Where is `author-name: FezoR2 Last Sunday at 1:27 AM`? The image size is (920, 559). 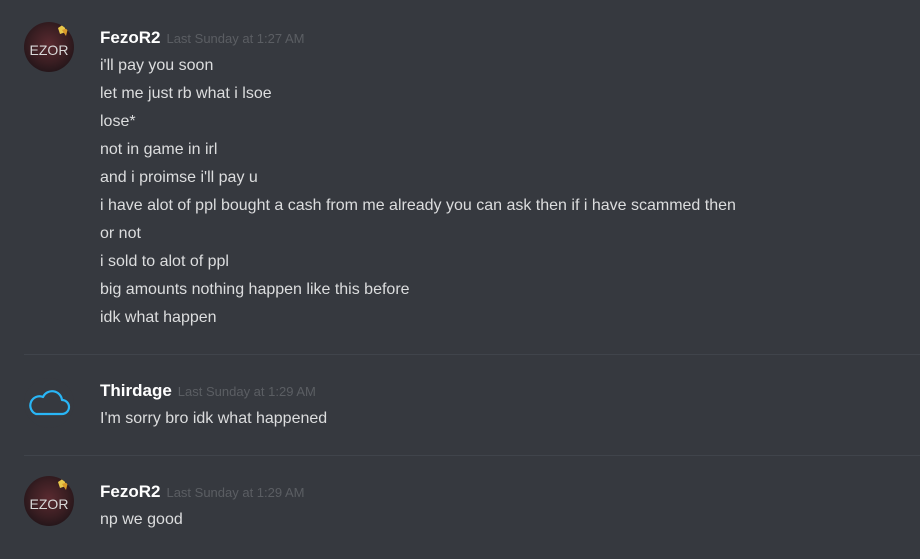
author-name: FezoR2 Last Sunday at 1:27 AM is located at coordinates (202, 38).